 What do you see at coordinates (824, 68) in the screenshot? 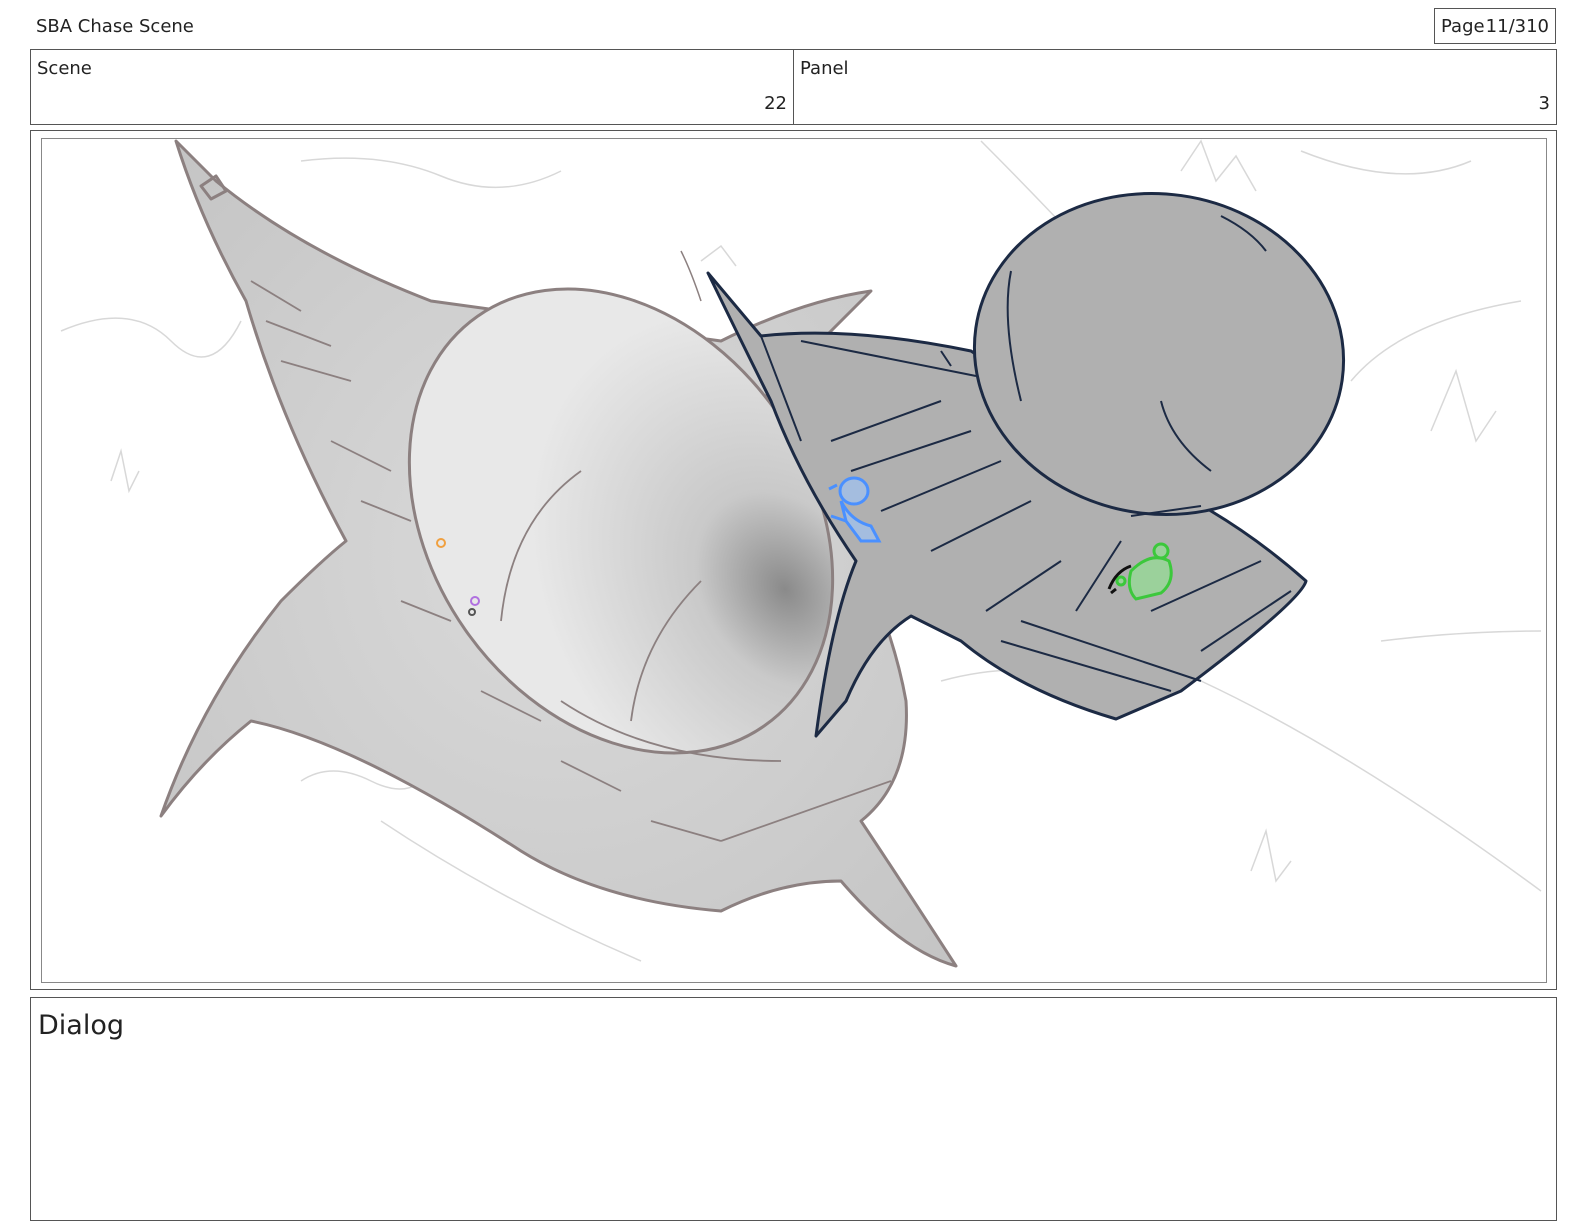
I see `panel-label: Panel` at bounding box center [824, 68].